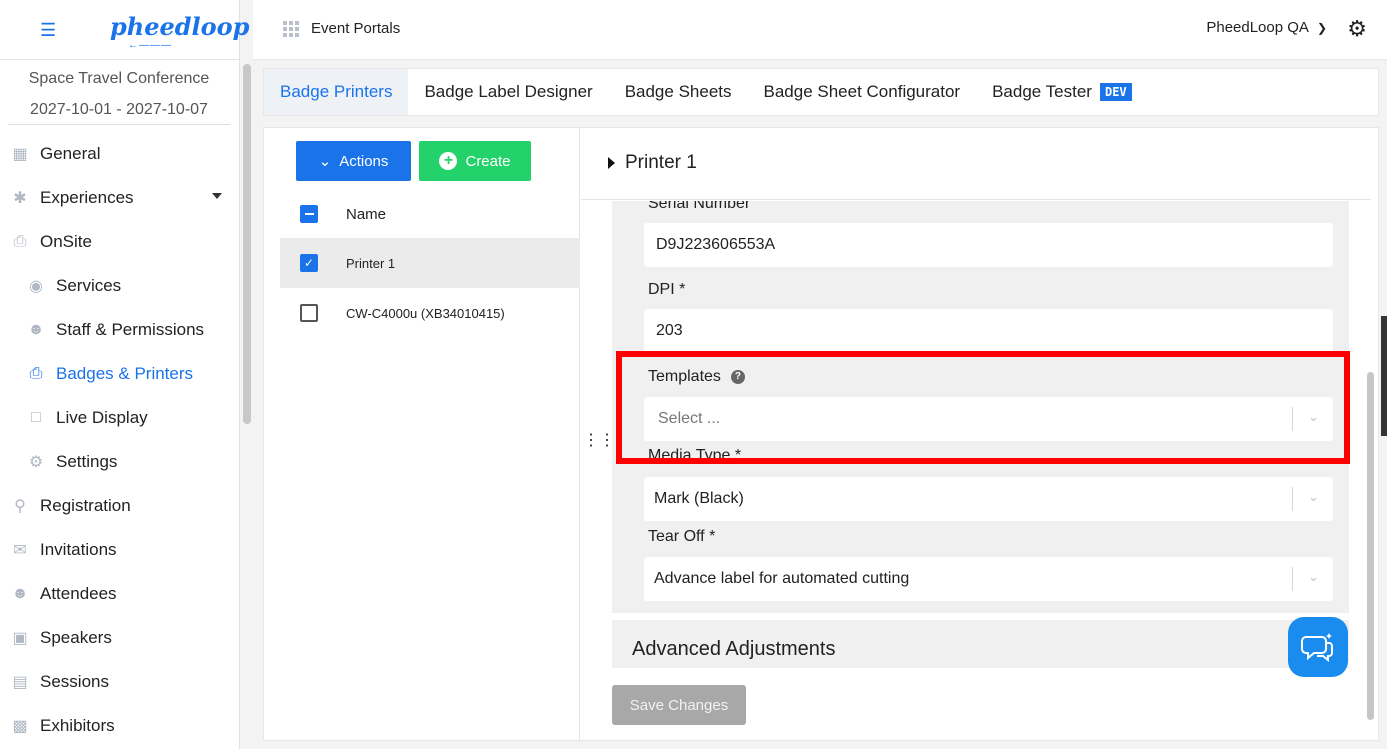 The width and height of the screenshot is (1387, 749). What do you see at coordinates (353, 161) in the screenshot?
I see `actions-button: ⌄ Actions` at bounding box center [353, 161].